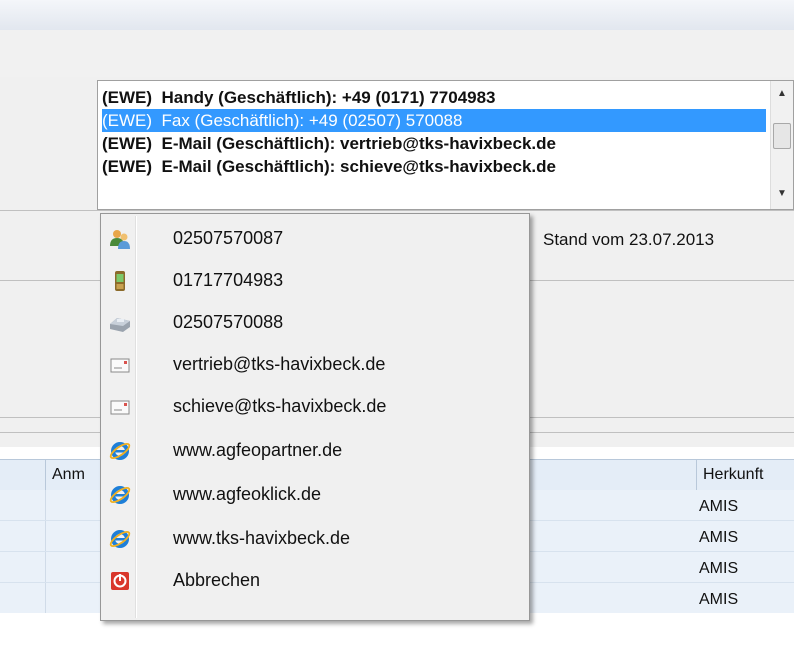 The height and width of the screenshot is (645, 794). I want to click on scroll-up-icon: ▲, so click(782, 94).